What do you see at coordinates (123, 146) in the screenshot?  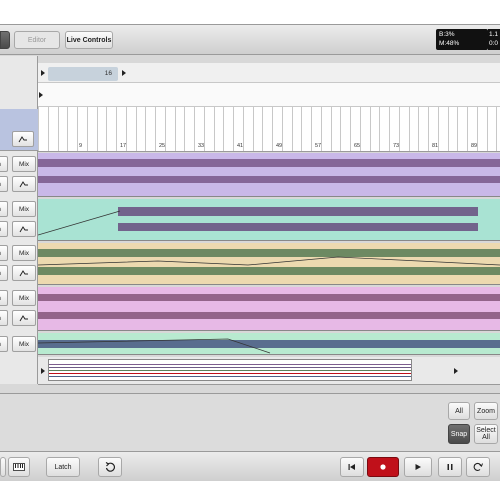 I see `ruler-label: 17` at bounding box center [123, 146].